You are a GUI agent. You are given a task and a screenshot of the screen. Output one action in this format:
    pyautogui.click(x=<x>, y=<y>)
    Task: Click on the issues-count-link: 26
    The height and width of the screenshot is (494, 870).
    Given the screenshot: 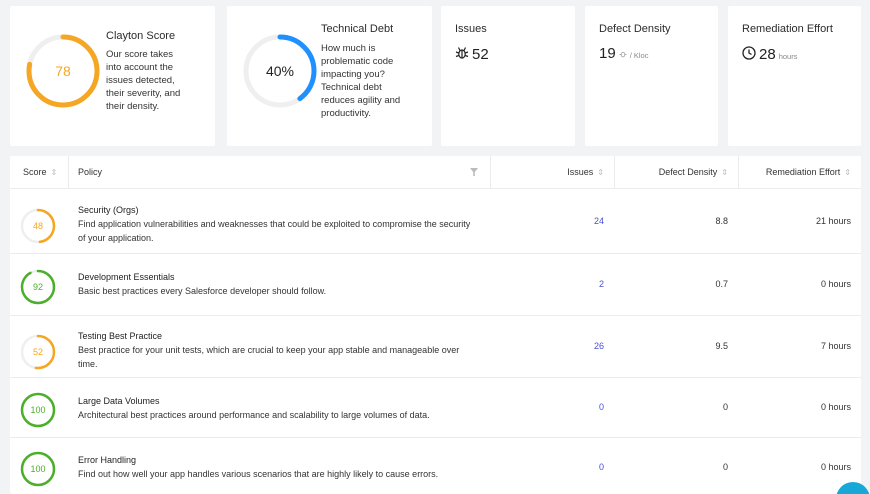 What is the action you would take?
    pyautogui.click(x=547, y=346)
    